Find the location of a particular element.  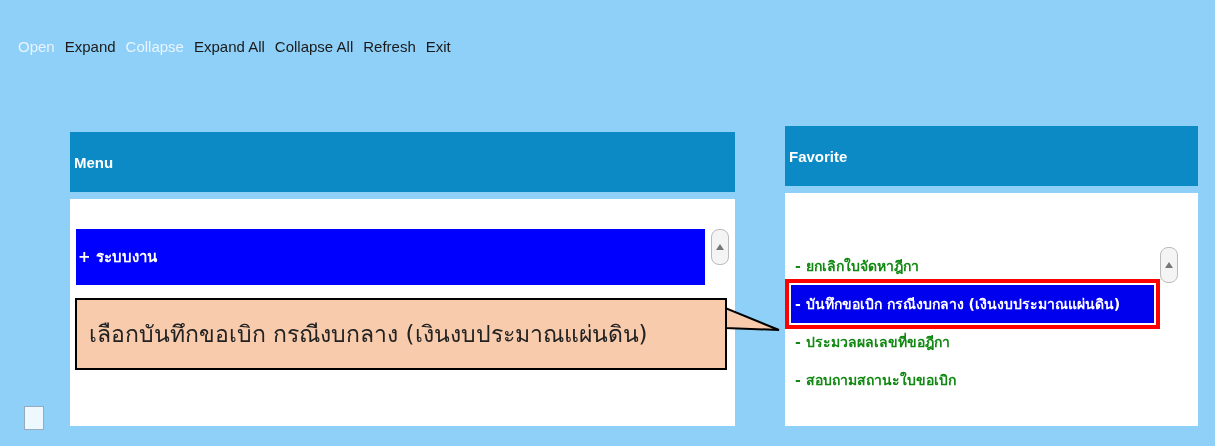

favorite-item: - สอบถามสถานะใบขอเบิก is located at coordinates (972, 380).